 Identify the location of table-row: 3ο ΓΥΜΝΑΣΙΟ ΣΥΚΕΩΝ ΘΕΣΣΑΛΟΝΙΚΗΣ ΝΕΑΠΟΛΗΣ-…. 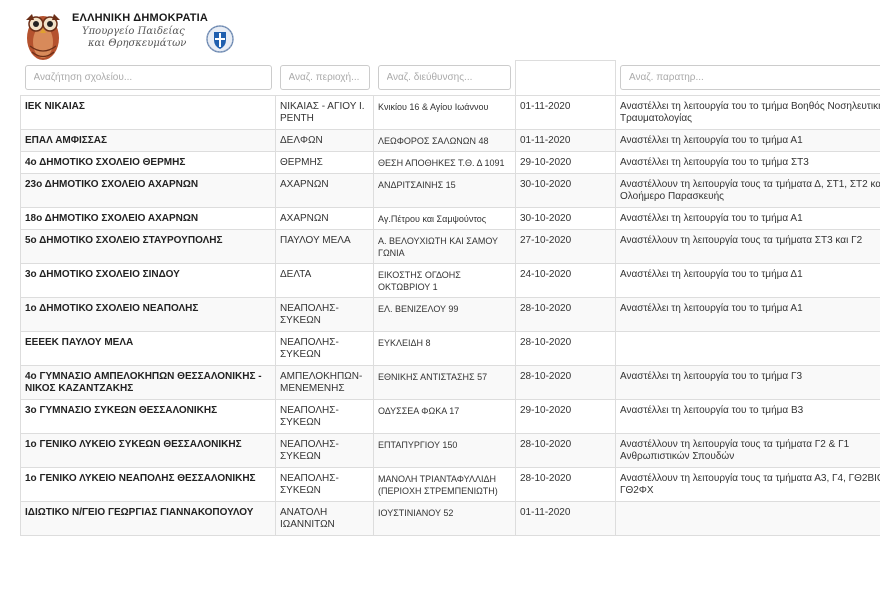
(450, 416).